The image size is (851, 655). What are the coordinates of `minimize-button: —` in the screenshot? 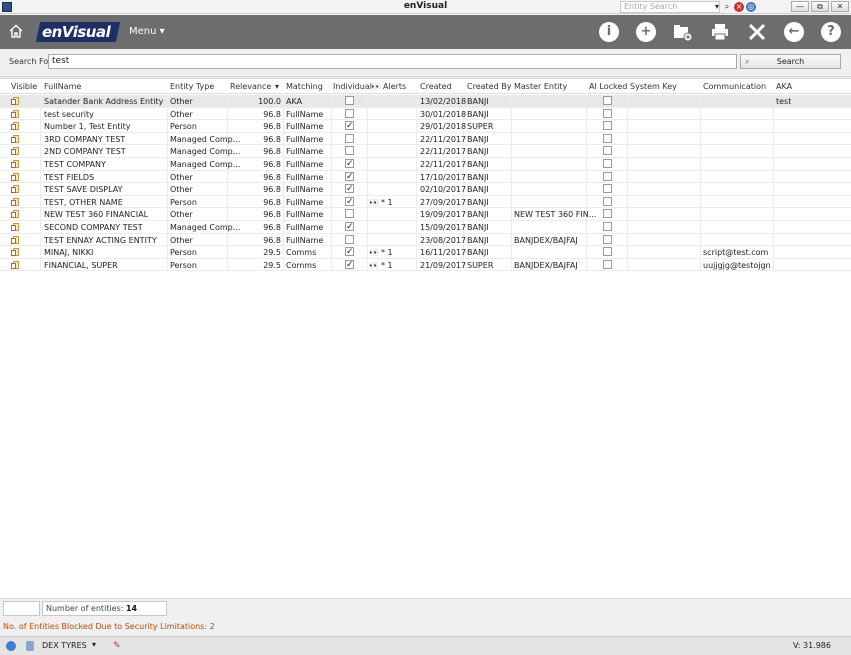 It's located at (800, 6).